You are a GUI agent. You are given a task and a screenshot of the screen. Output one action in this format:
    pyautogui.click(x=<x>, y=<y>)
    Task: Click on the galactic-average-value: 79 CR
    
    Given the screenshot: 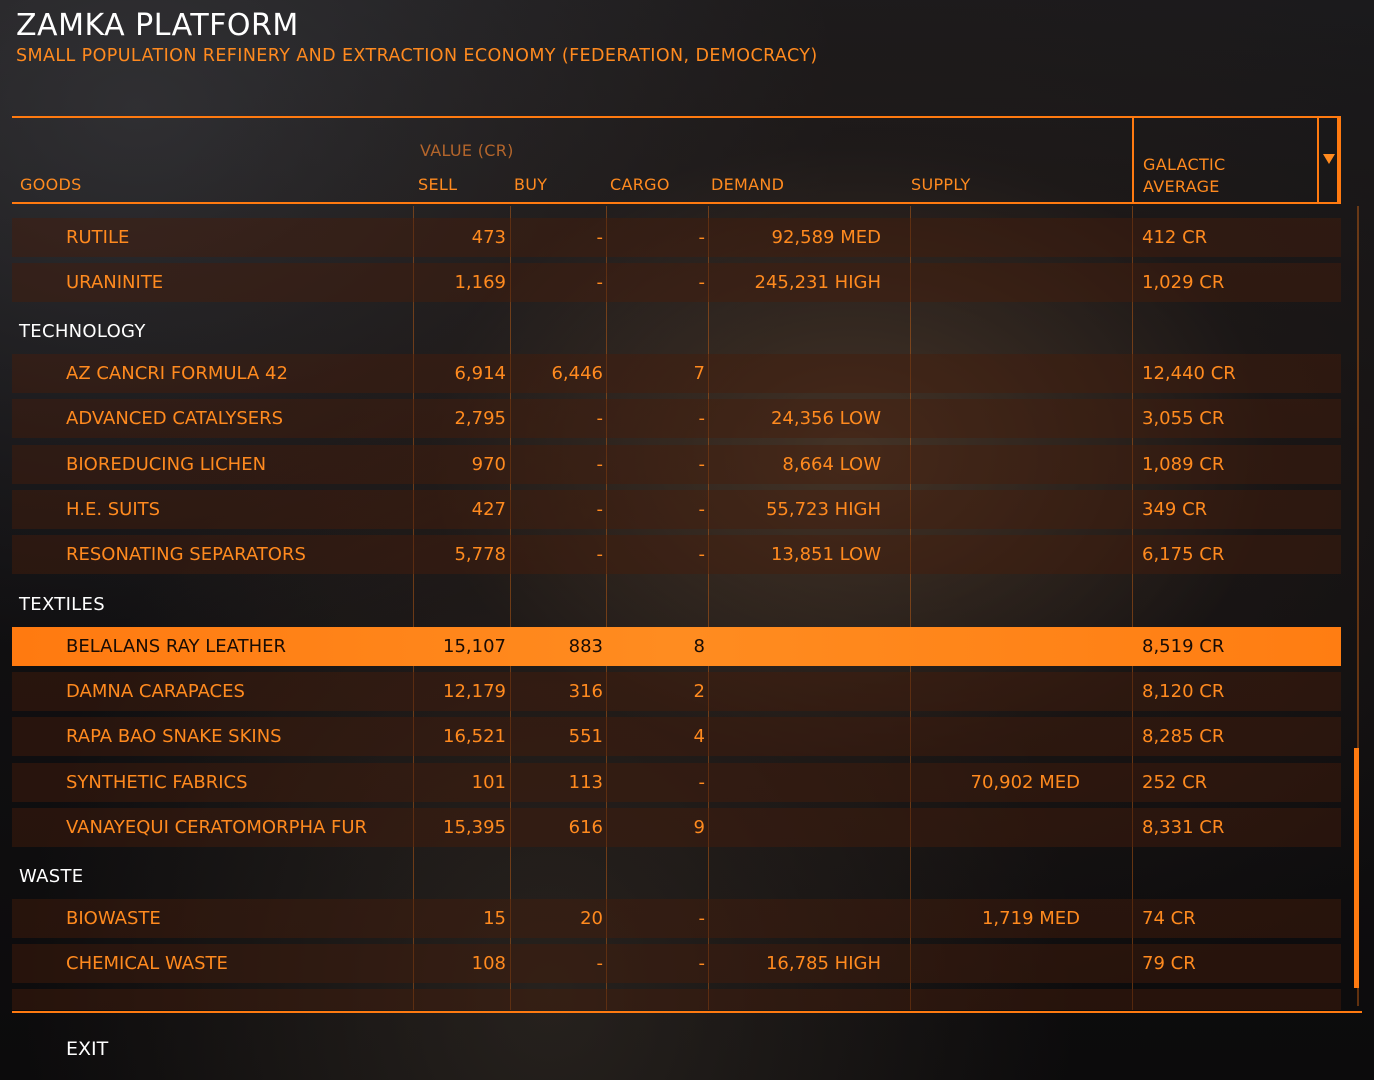 What is the action you would take?
    pyautogui.click(x=1169, y=963)
    